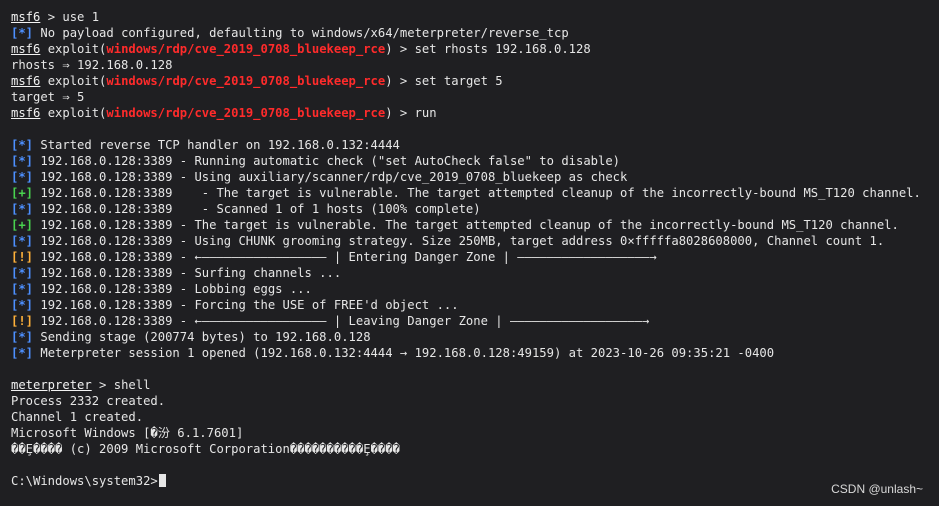  Describe the element at coordinates (411, 113) in the screenshot. I see `command-text: ) > run` at that location.